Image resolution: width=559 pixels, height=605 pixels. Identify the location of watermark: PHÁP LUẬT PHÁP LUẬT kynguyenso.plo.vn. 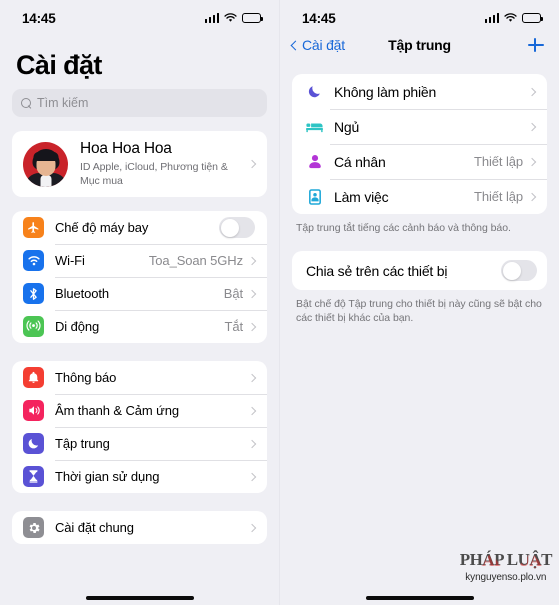
(506, 566).